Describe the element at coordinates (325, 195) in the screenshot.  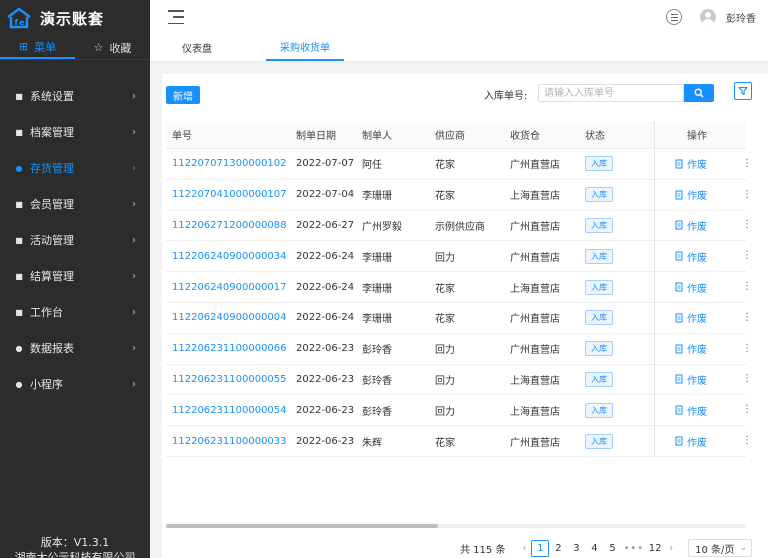
I see `date-cell: 2022-07-04` at that location.